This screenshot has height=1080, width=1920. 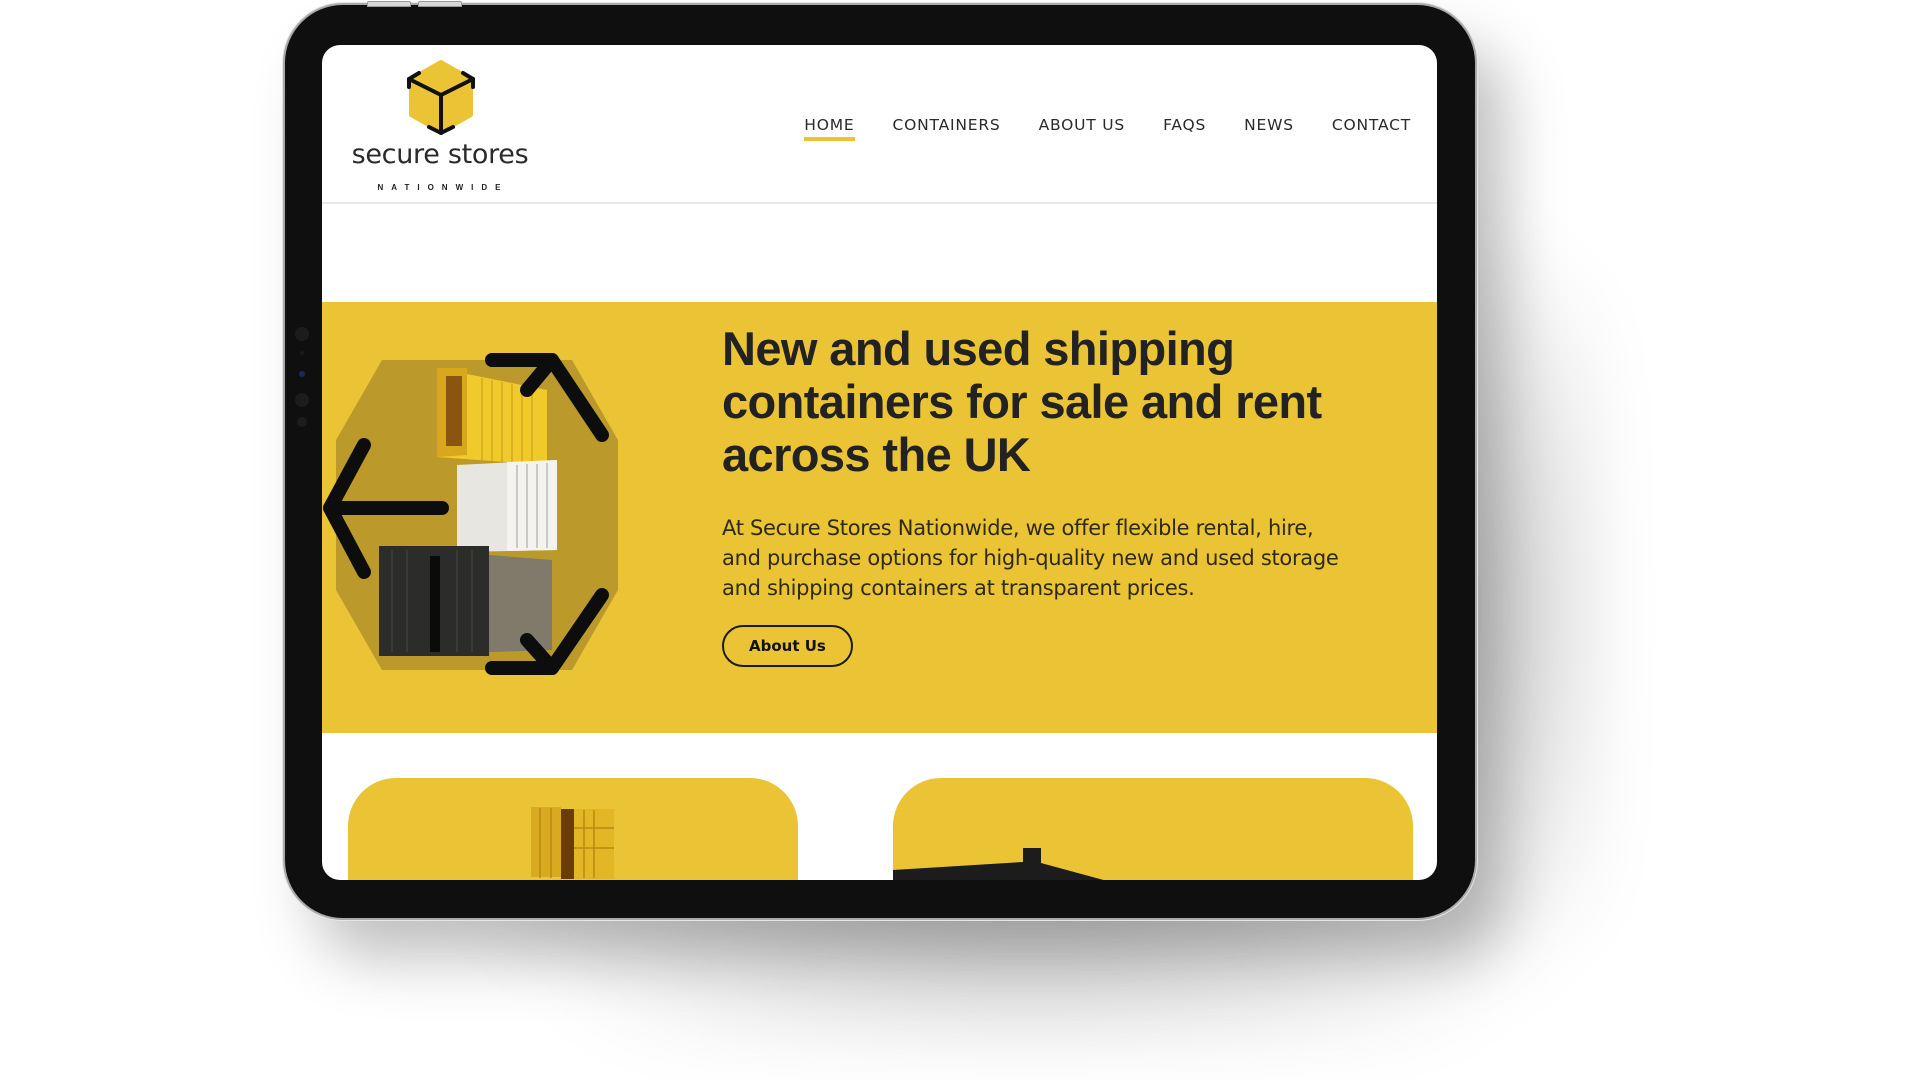 I want to click on nav-item-home: HOME, so click(x=829, y=128).